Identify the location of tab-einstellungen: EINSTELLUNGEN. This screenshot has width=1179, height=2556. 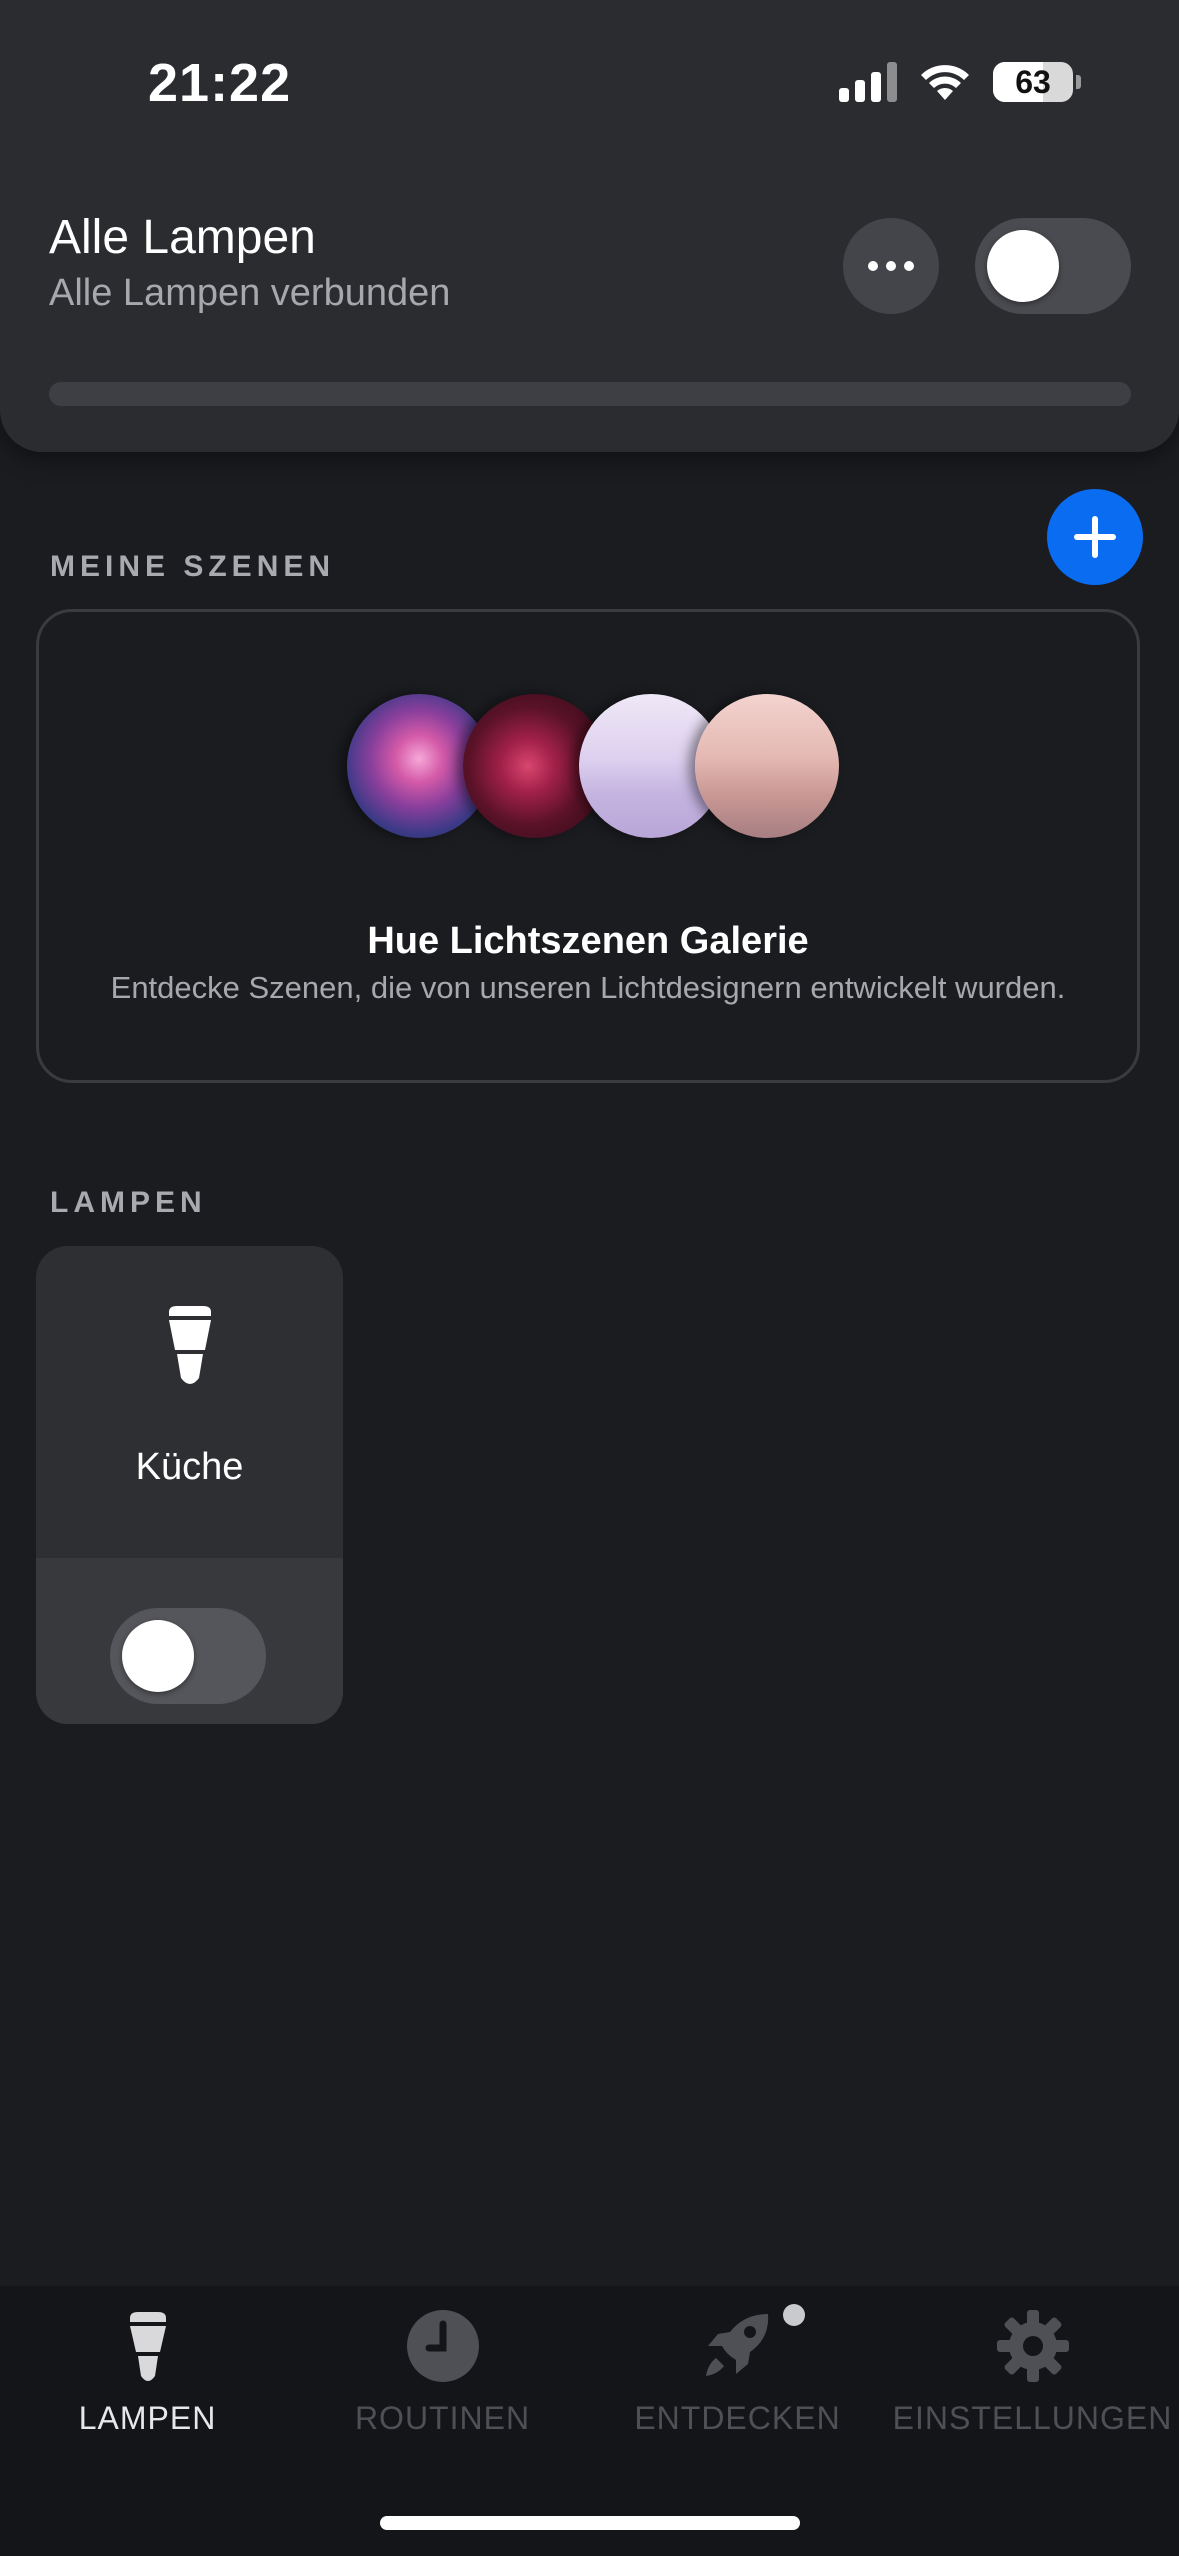
(1032, 2371).